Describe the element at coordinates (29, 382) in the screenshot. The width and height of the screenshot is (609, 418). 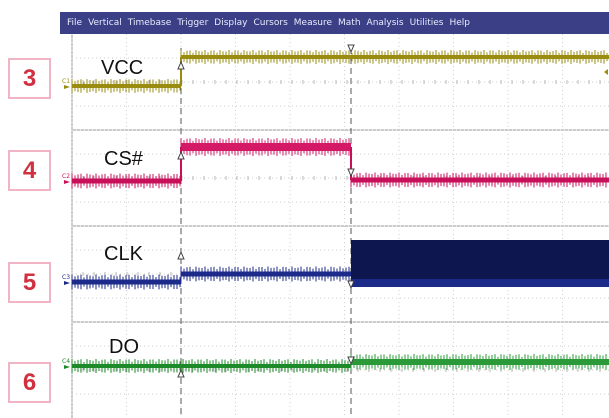
I see `channel-badge-do: 6` at that location.